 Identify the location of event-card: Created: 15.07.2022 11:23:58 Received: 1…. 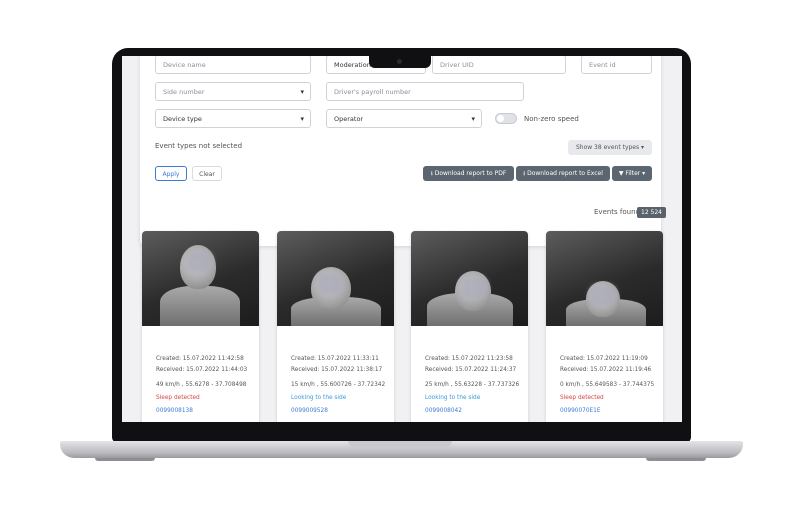
(469, 326).